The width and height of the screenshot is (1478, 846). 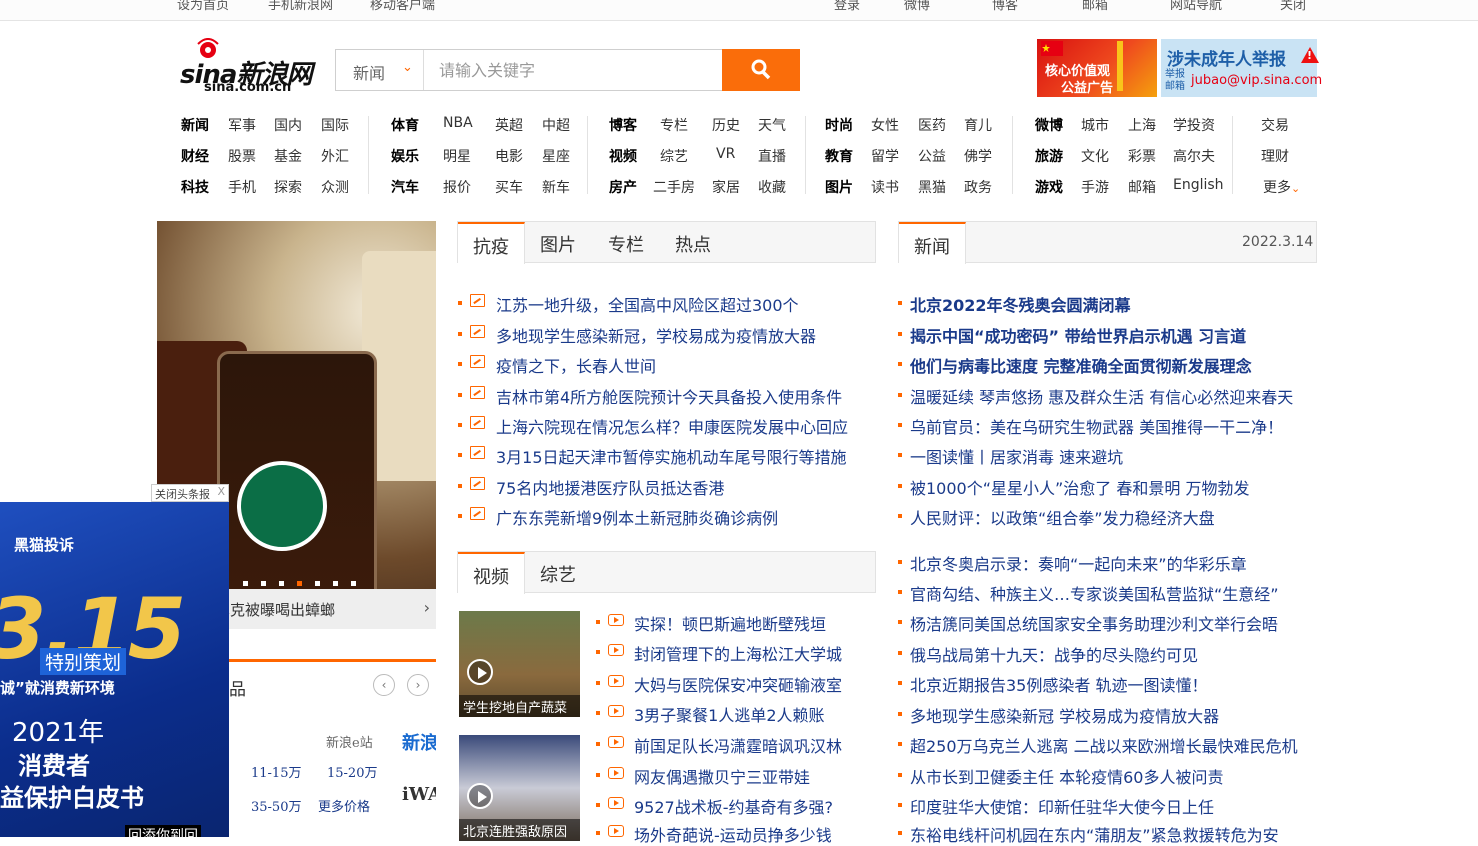 What do you see at coordinates (421, 156) in the screenshot?
I see `nav-link: 娱乐` at bounding box center [421, 156].